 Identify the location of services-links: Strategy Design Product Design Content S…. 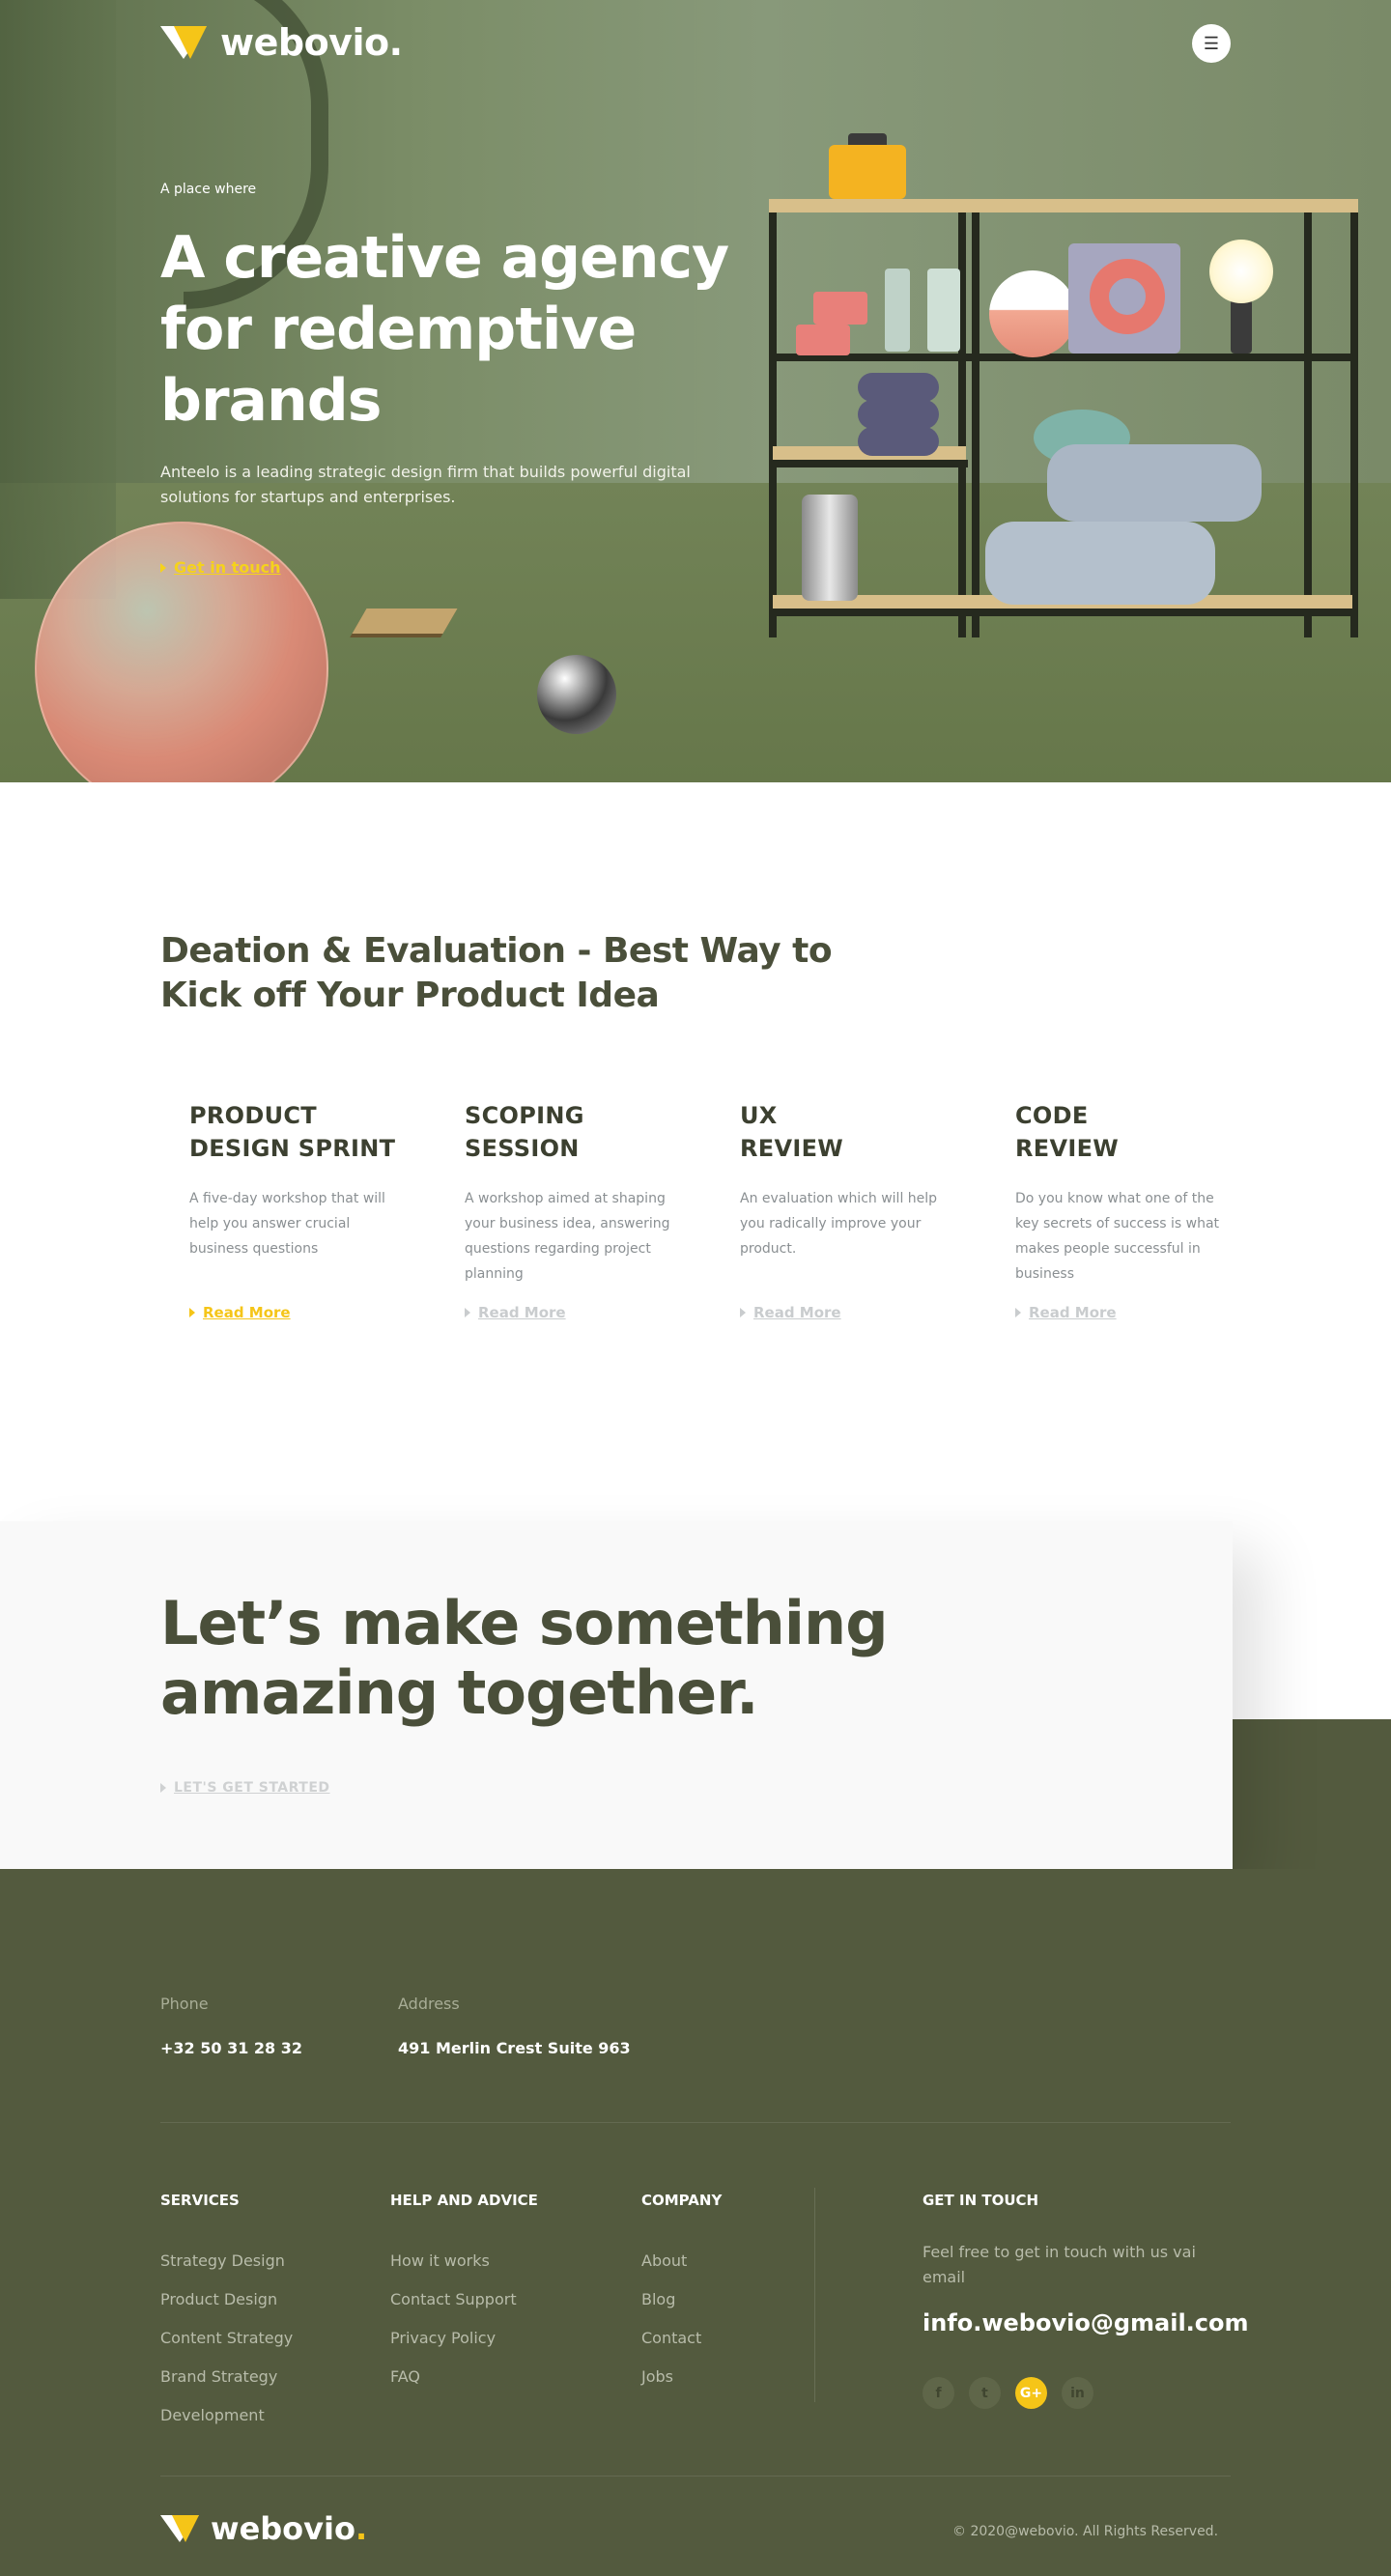
(226, 2338).